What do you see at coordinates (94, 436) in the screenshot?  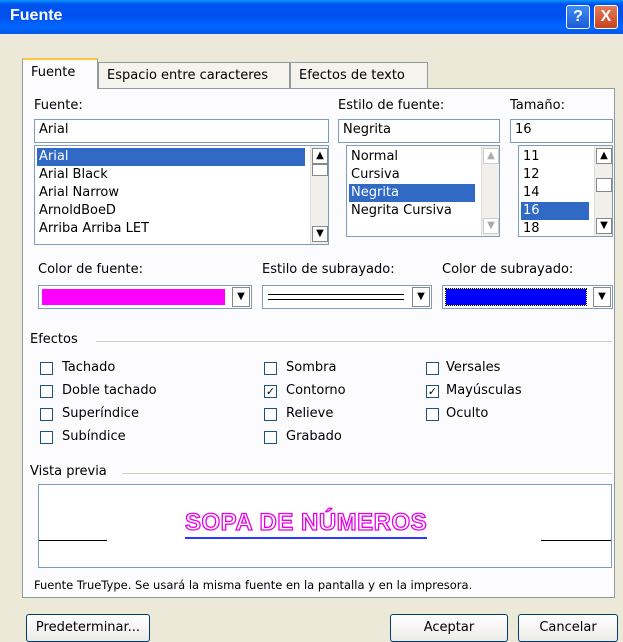 I see `subindice-label: Subíndice` at bounding box center [94, 436].